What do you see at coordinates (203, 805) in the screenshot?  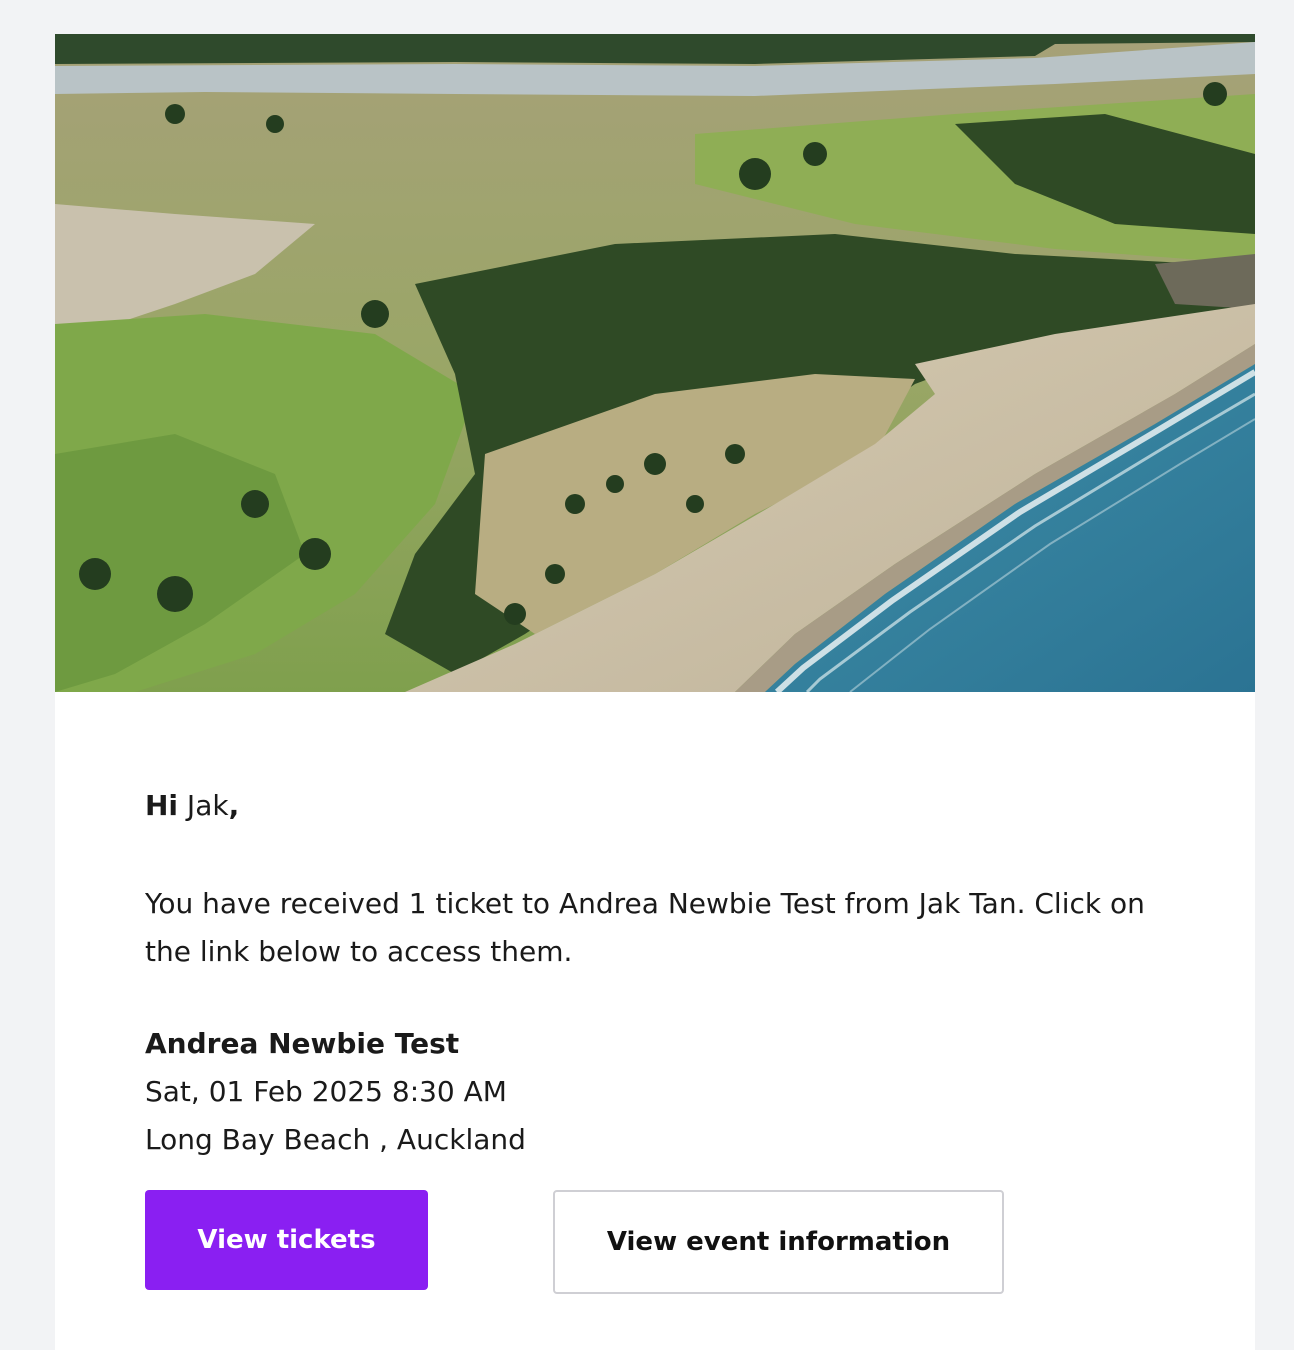 I see `greeting-name: Jak` at bounding box center [203, 805].